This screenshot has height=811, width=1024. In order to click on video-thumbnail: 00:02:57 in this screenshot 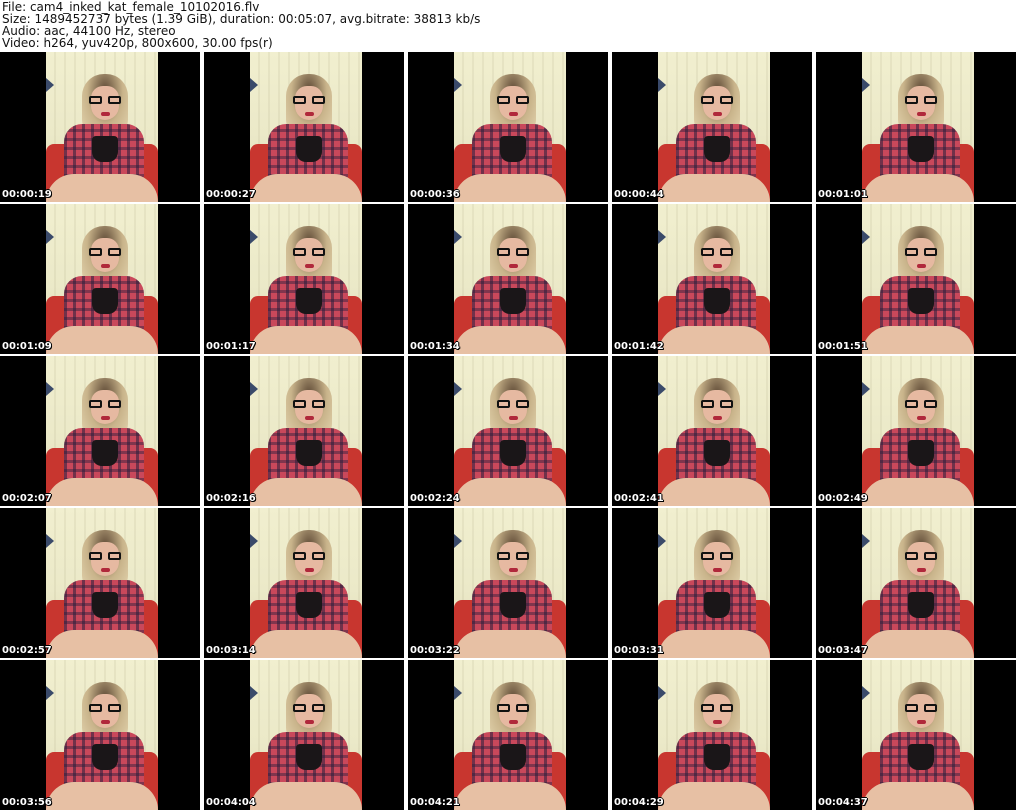, I will do `click(100, 583)`.